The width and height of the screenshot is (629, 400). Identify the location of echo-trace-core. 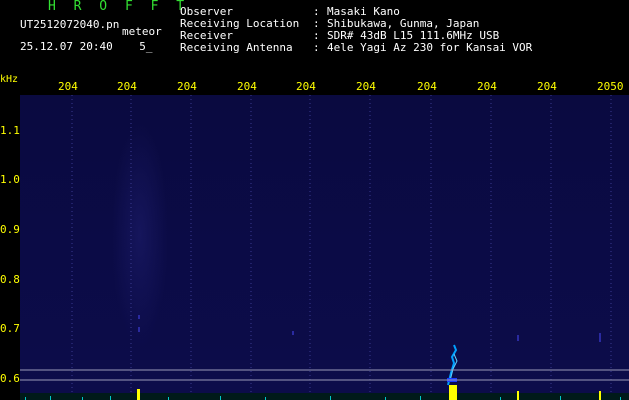
(453, 367).